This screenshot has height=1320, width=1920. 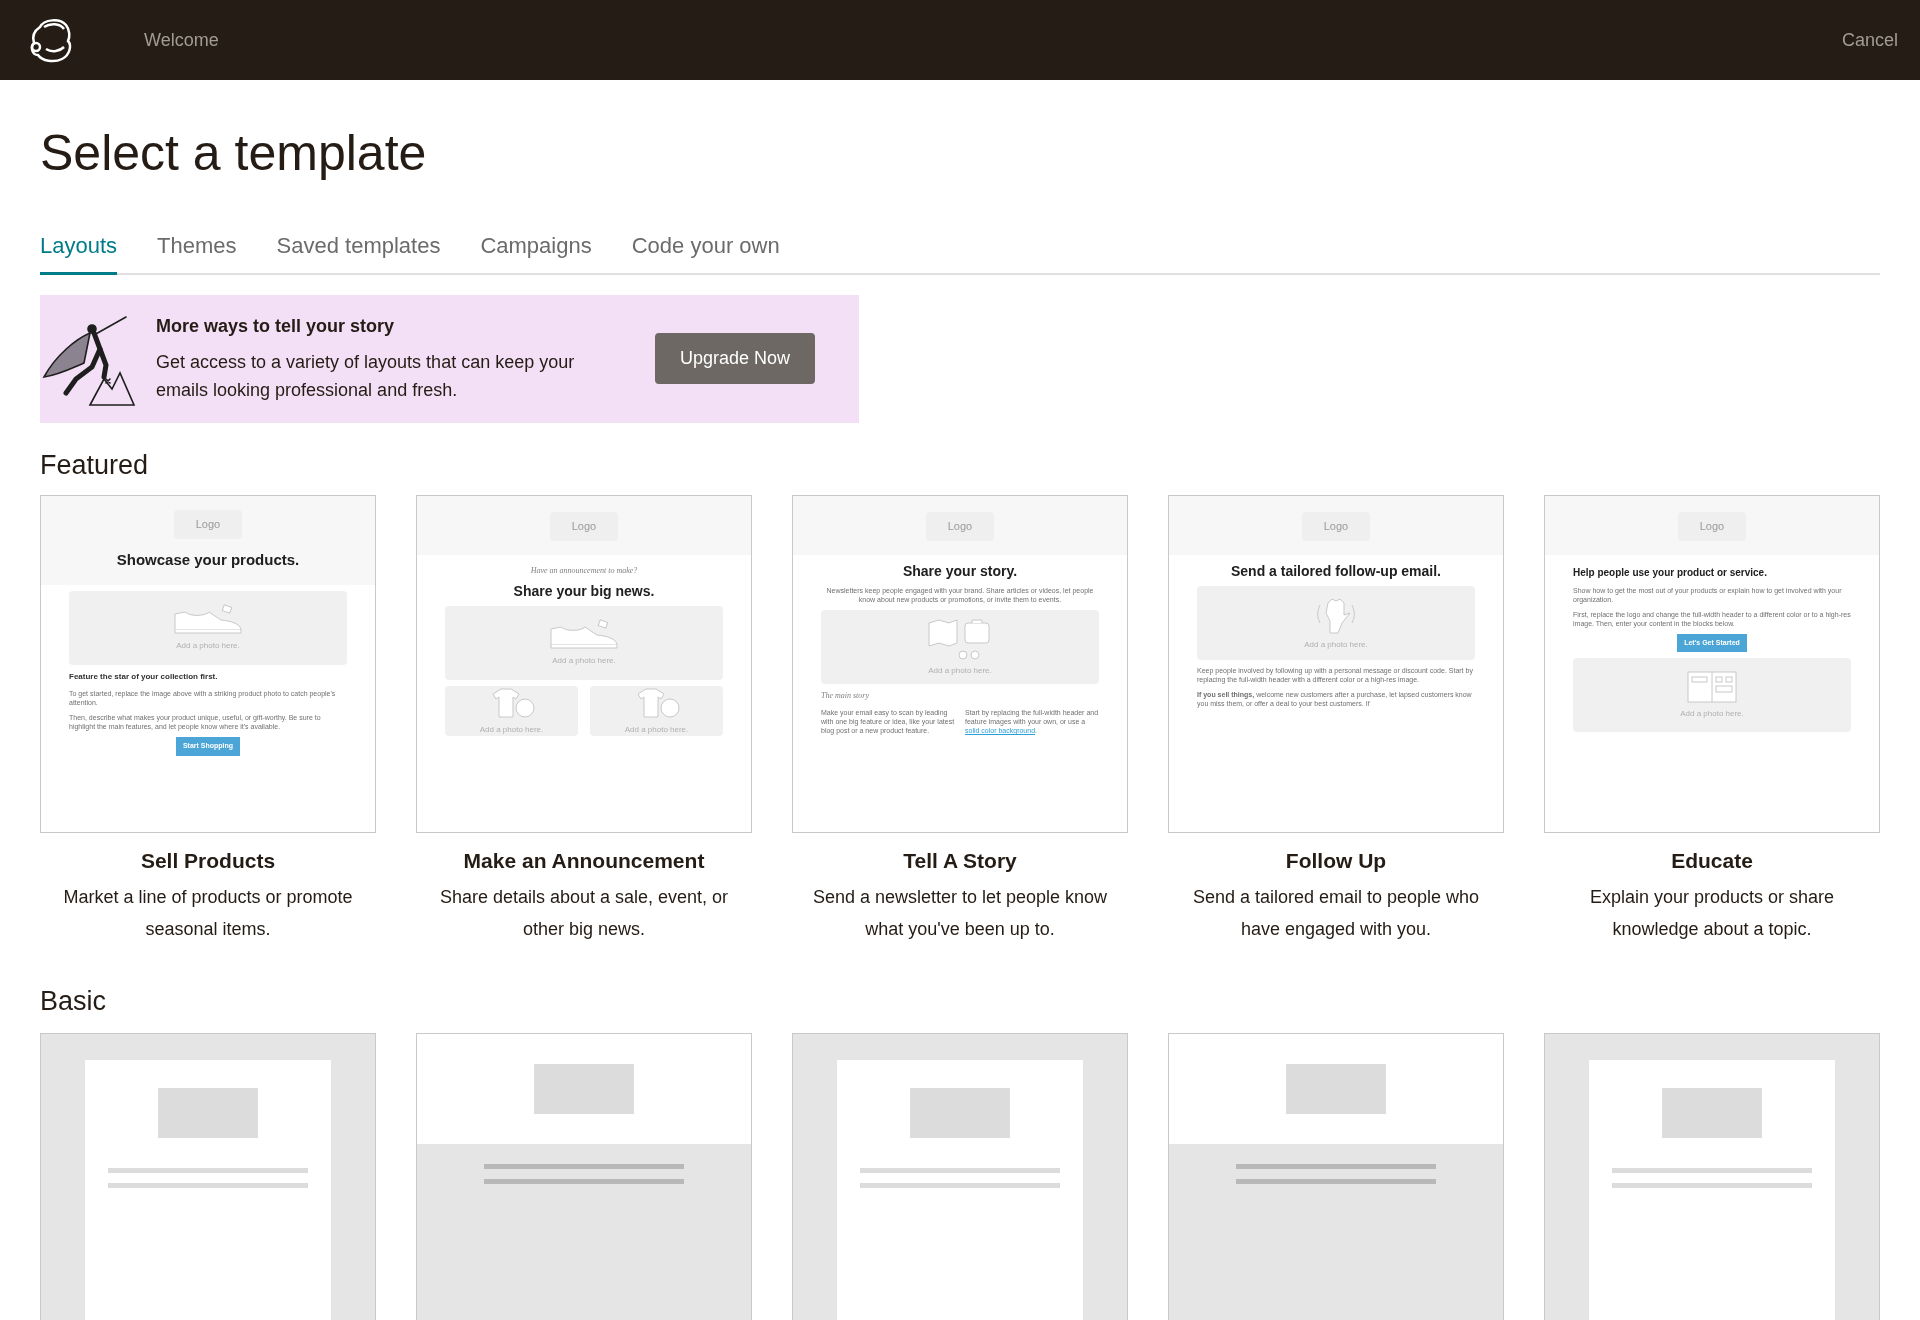 I want to click on section-heading: Basic, so click(x=74, y=1001).